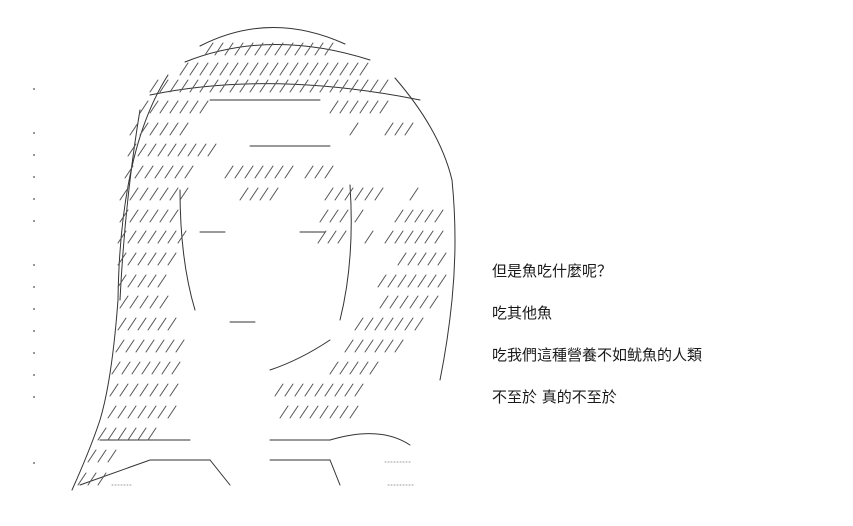  What do you see at coordinates (300, 355) in the screenshot?
I see `chin` at bounding box center [300, 355].